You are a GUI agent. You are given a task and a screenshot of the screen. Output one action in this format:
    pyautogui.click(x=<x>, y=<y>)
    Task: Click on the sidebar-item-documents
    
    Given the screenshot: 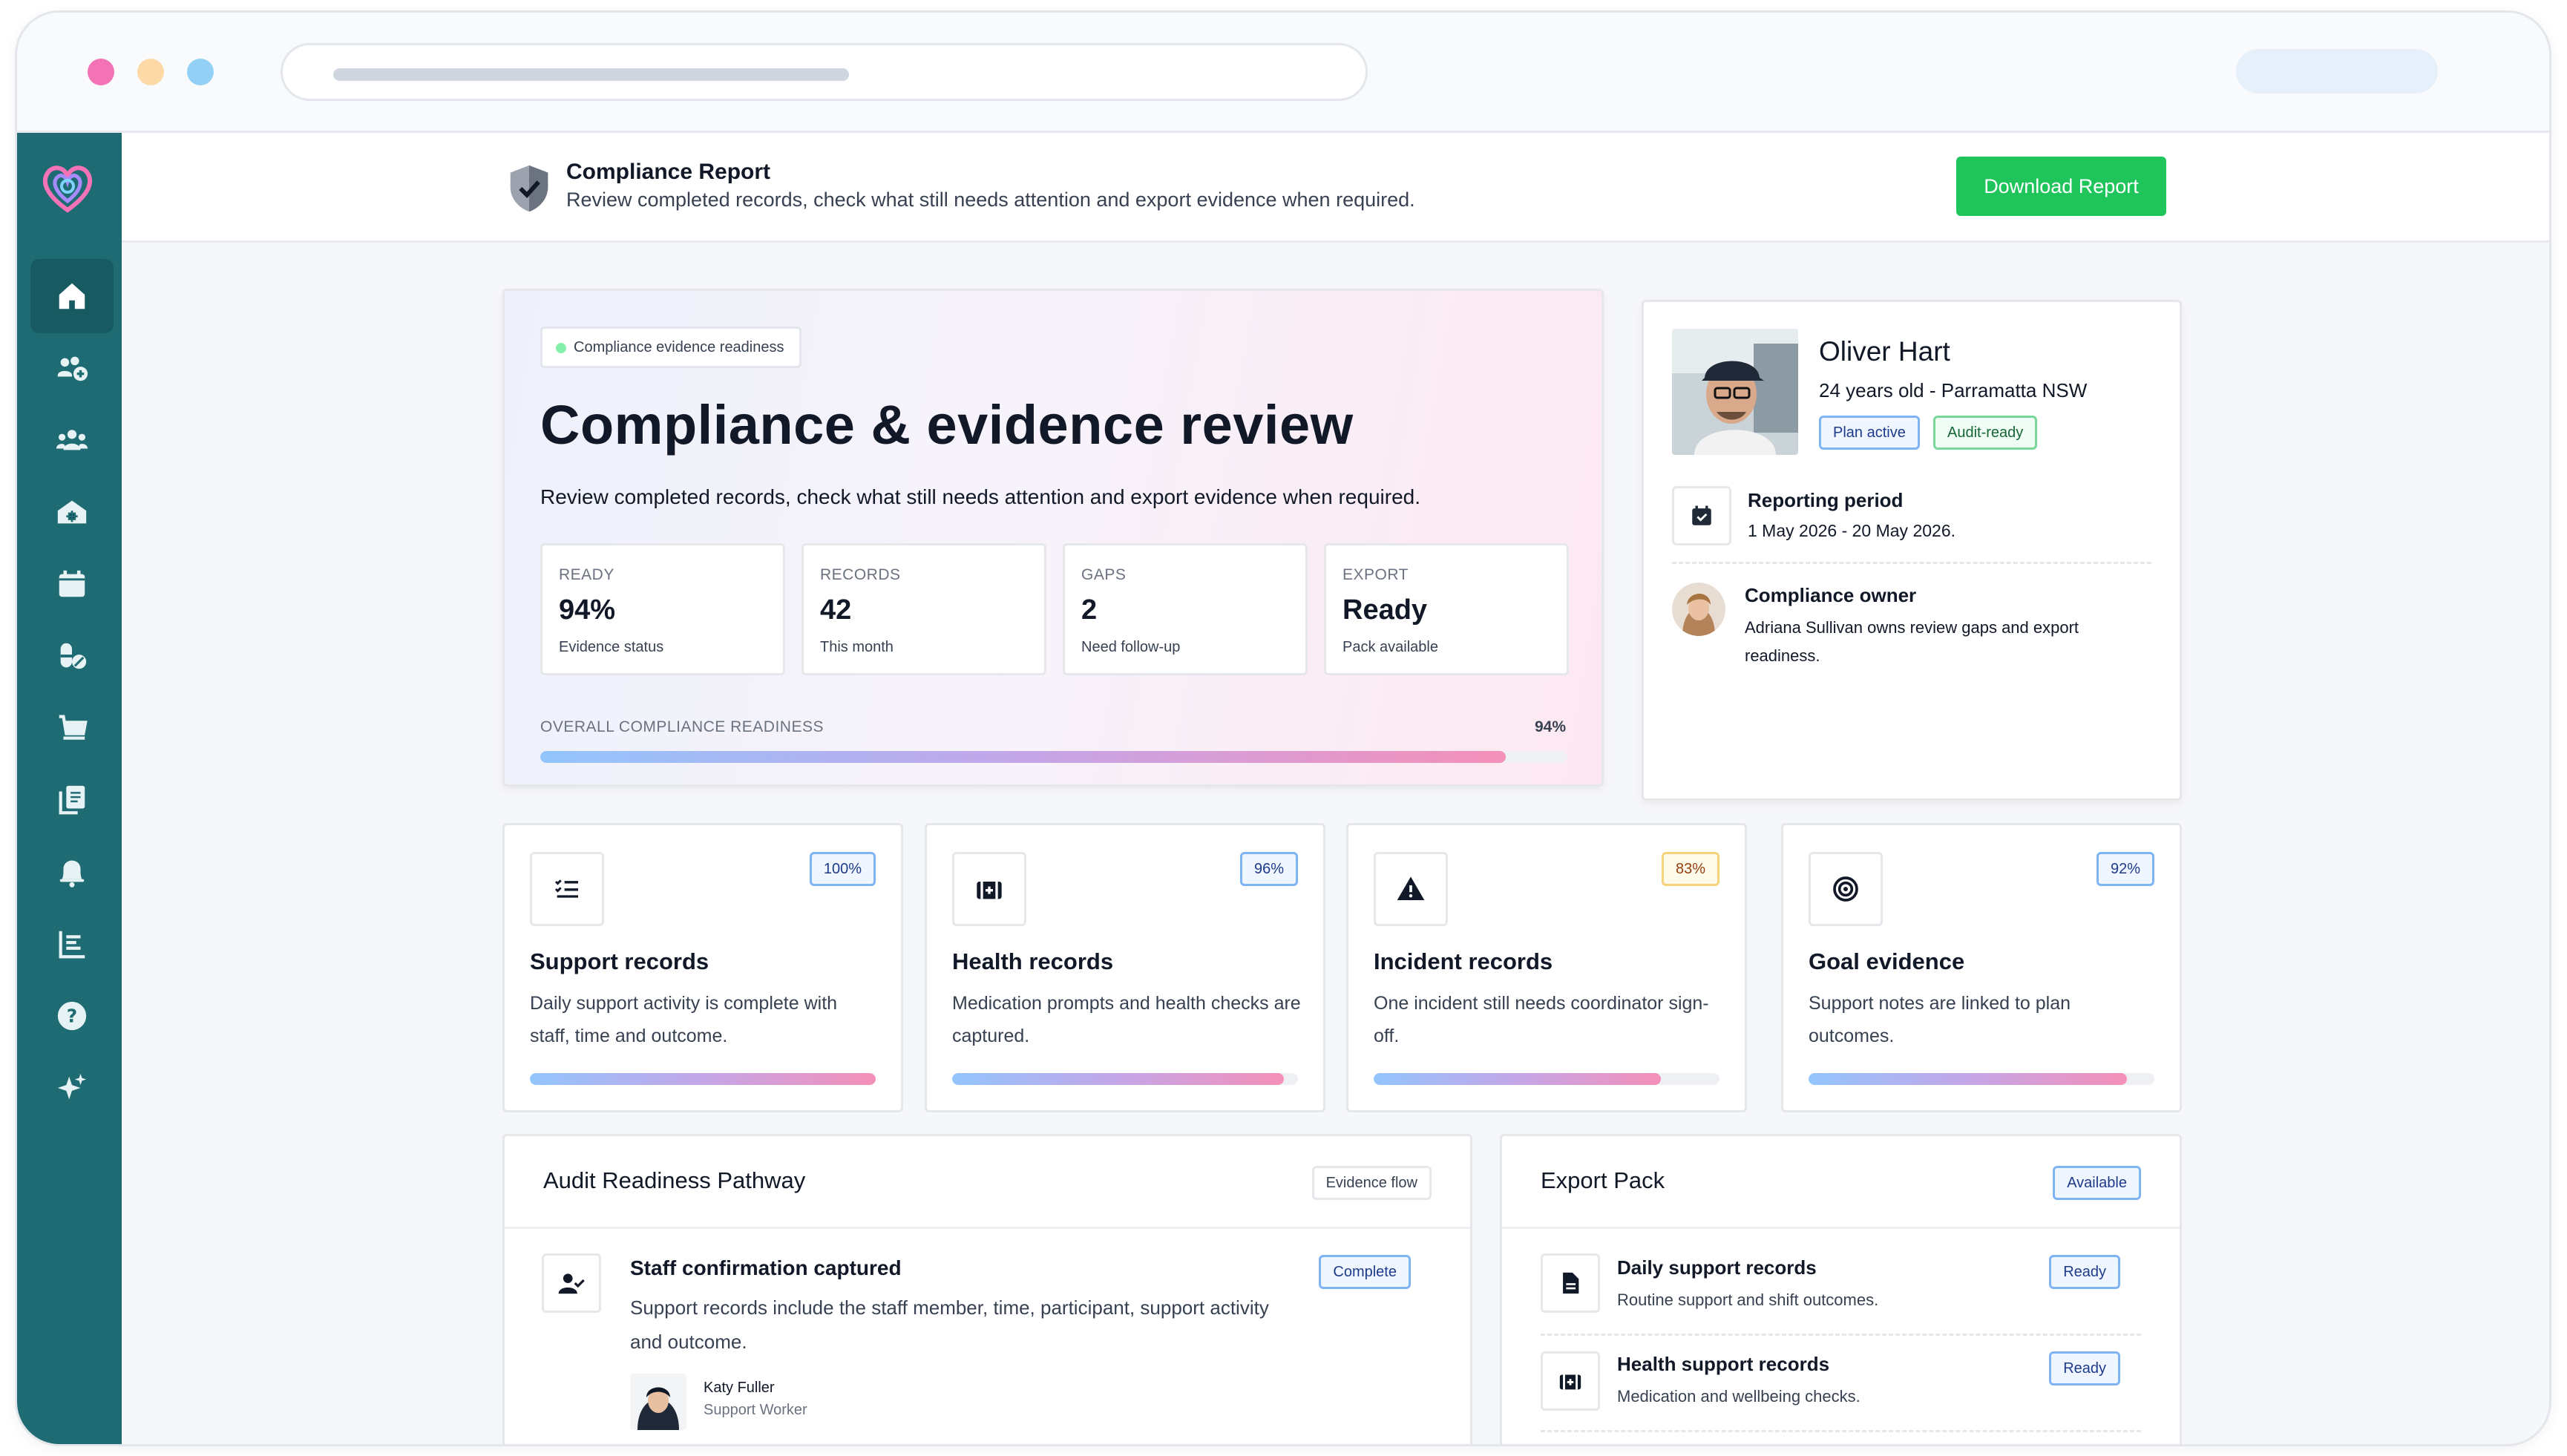 What is the action you would take?
    pyautogui.click(x=72, y=800)
    